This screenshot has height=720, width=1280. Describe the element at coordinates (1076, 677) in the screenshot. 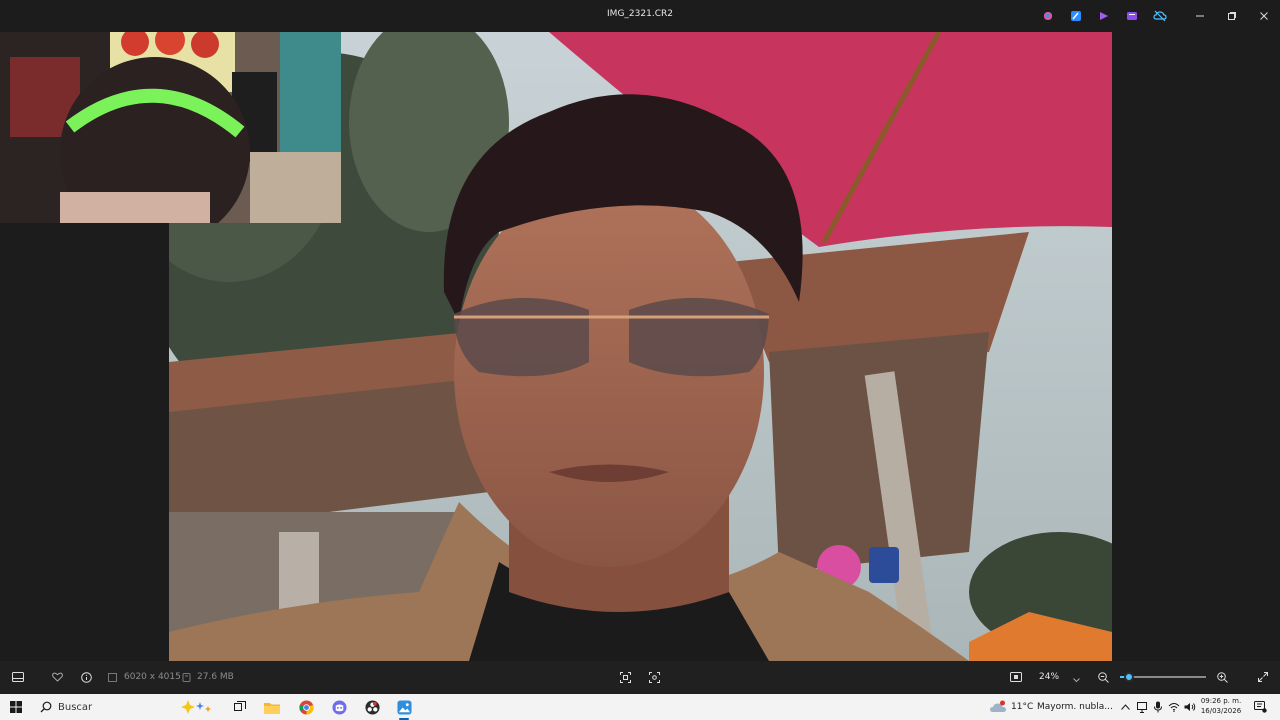

I see `chevron-down-icon` at that location.